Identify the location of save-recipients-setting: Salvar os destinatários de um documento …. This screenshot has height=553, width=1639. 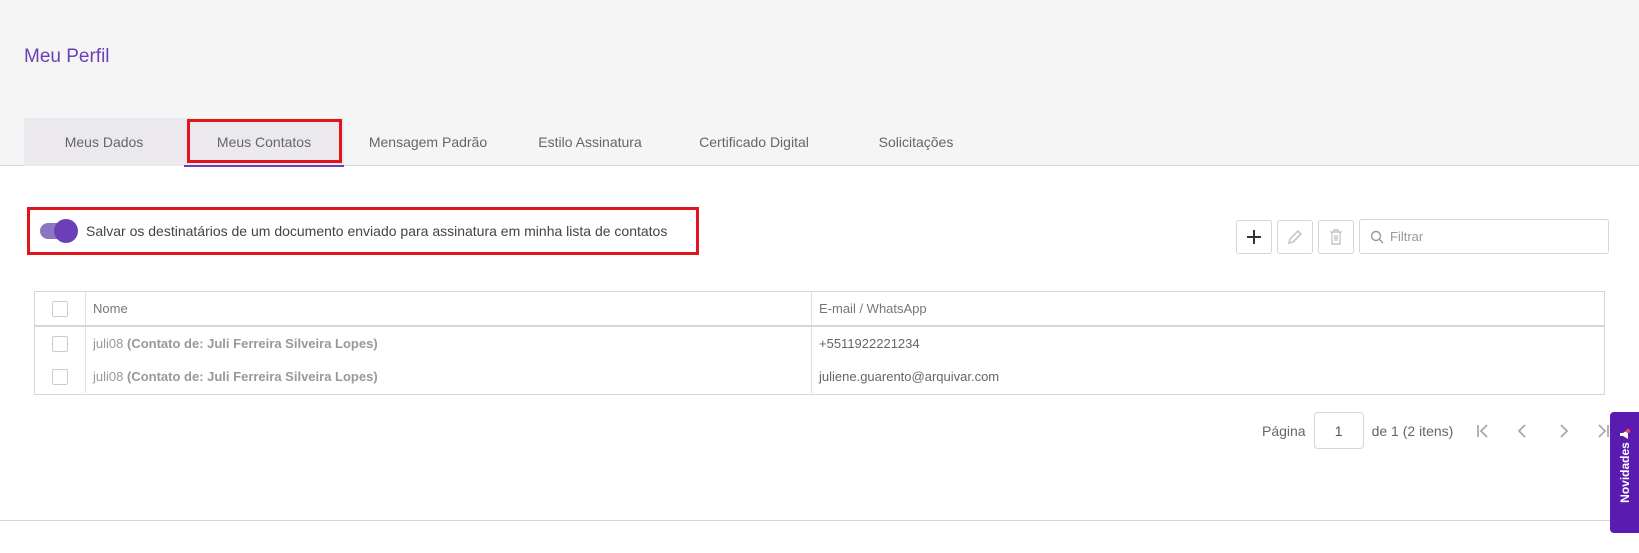
(363, 231).